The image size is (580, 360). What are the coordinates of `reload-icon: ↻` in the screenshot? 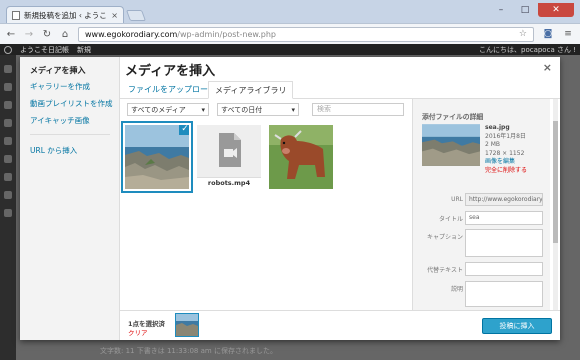 It's located at (47, 34).